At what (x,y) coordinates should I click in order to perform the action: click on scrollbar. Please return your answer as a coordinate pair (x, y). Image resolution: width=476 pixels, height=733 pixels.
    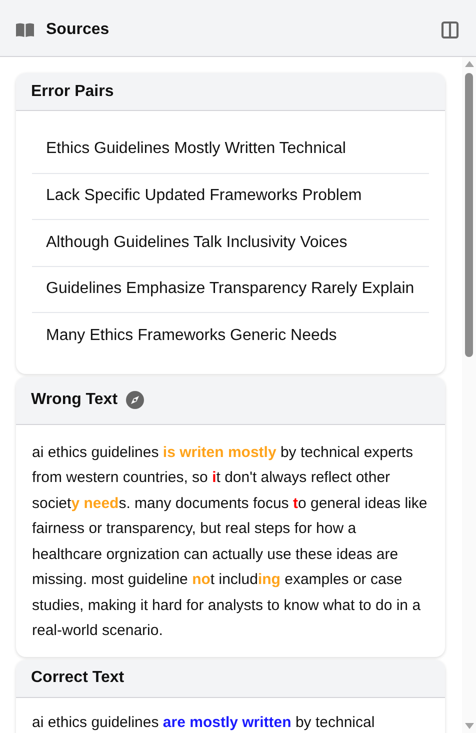
    Looking at the image, I should click on (469, 395).